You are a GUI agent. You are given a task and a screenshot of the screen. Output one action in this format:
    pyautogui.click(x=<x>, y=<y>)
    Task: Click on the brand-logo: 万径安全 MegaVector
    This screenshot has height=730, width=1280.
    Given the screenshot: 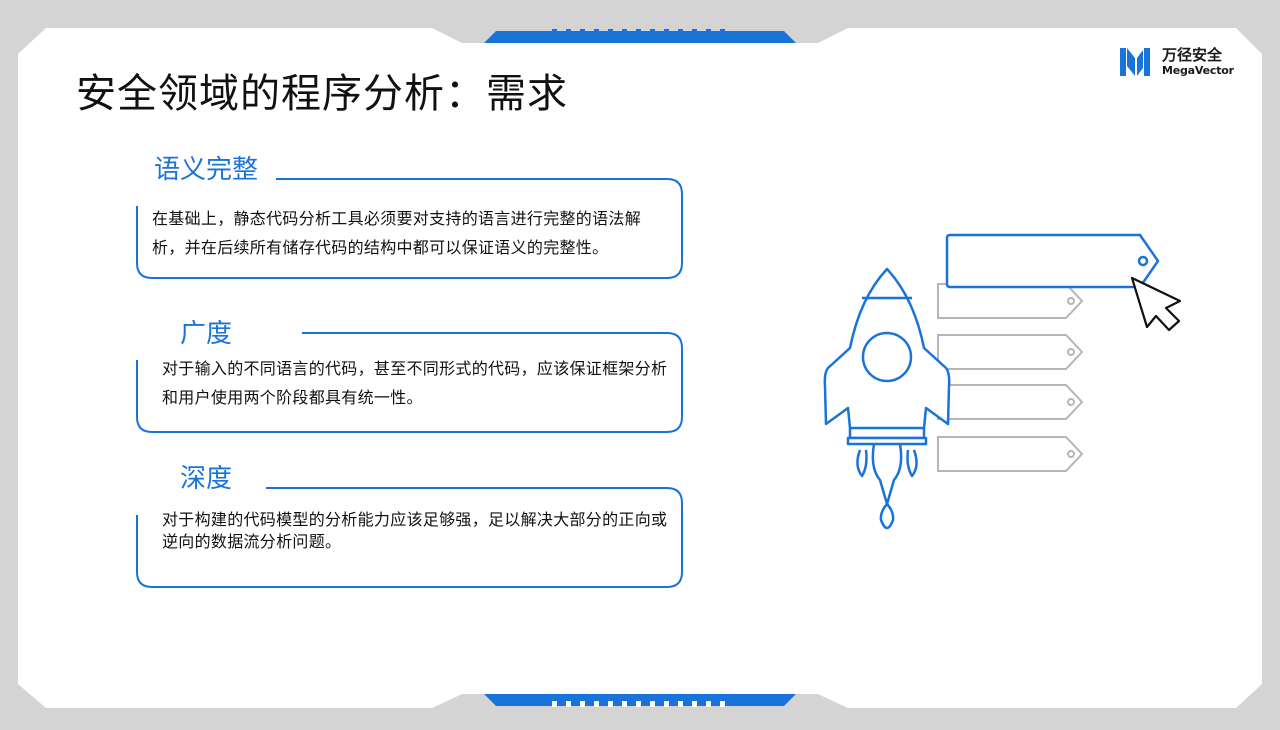 What is the action you would take?
    pyautogui.click(x=1180, y=62)
    